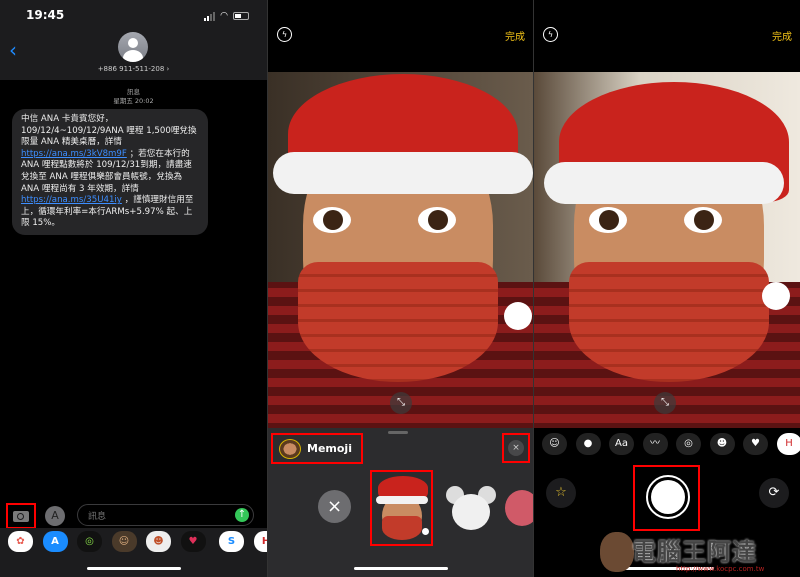  Describe the element at coordinates (231, 541) in the screenshot. I see `app-shazam: S` at that location.